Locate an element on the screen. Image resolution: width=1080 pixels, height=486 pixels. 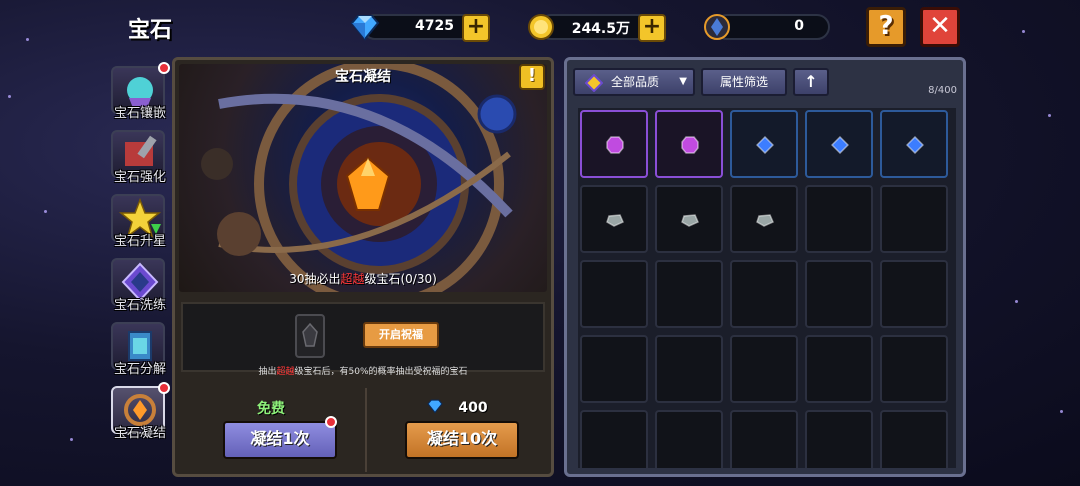
diamond-currency: 4725 + is located at coordinates (420, 28).